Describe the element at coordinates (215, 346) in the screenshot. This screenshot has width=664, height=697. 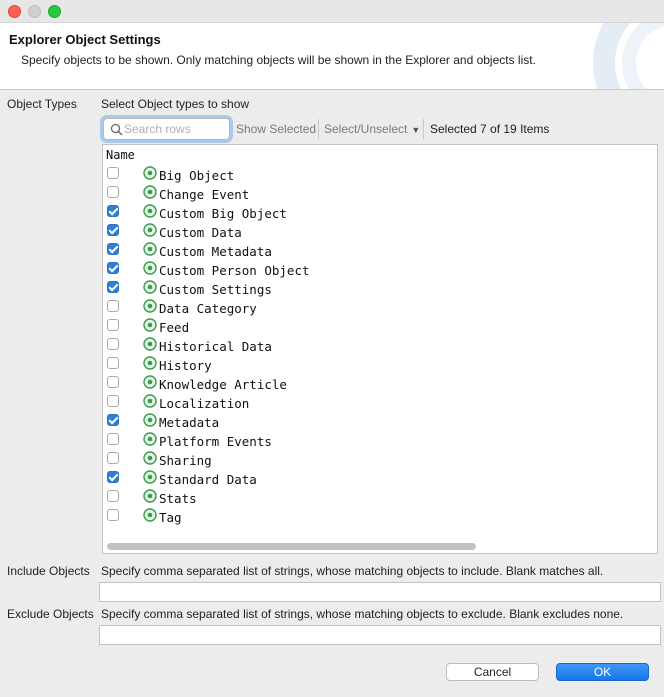
I see `list-item-label: Historical Data` at that location.